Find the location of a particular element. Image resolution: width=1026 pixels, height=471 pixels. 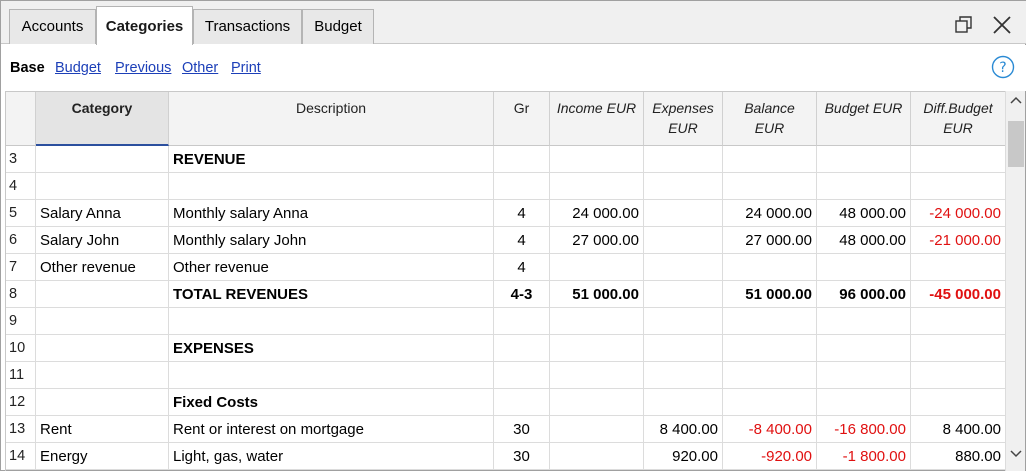

cell-balance: 24 000.00 is located at coordinates (770, 213).